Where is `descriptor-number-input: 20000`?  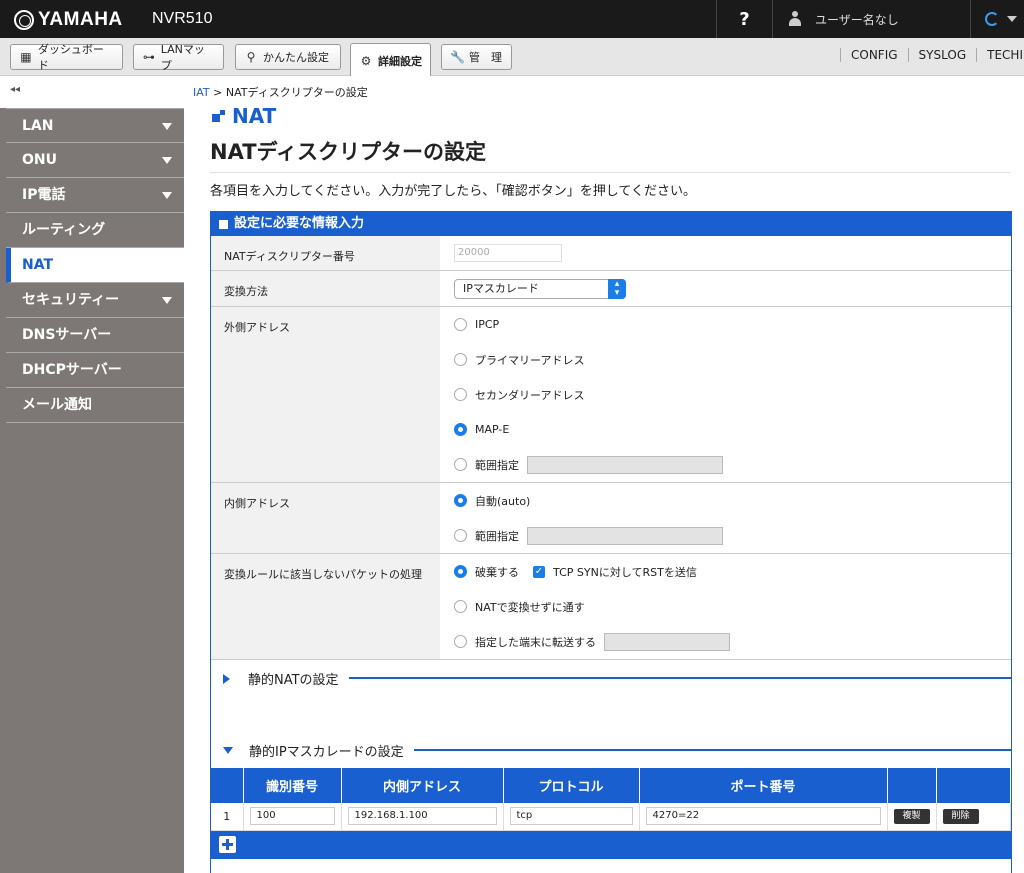
descriptor-number-input: 20000 is located at coordinates (508, 253).